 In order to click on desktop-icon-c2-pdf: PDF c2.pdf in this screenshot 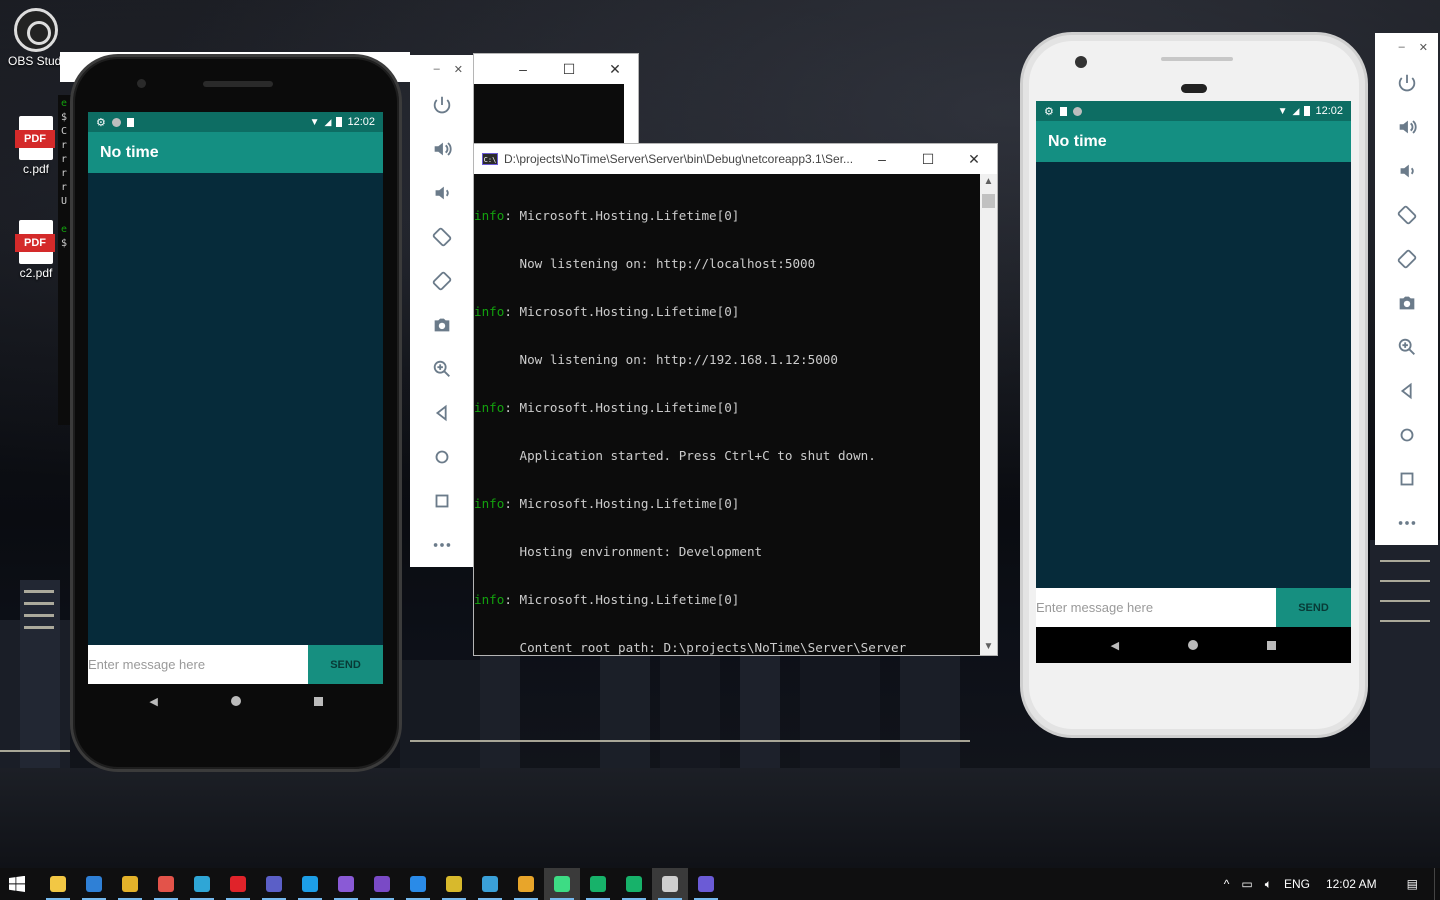, I will do `click(36, 250)`.